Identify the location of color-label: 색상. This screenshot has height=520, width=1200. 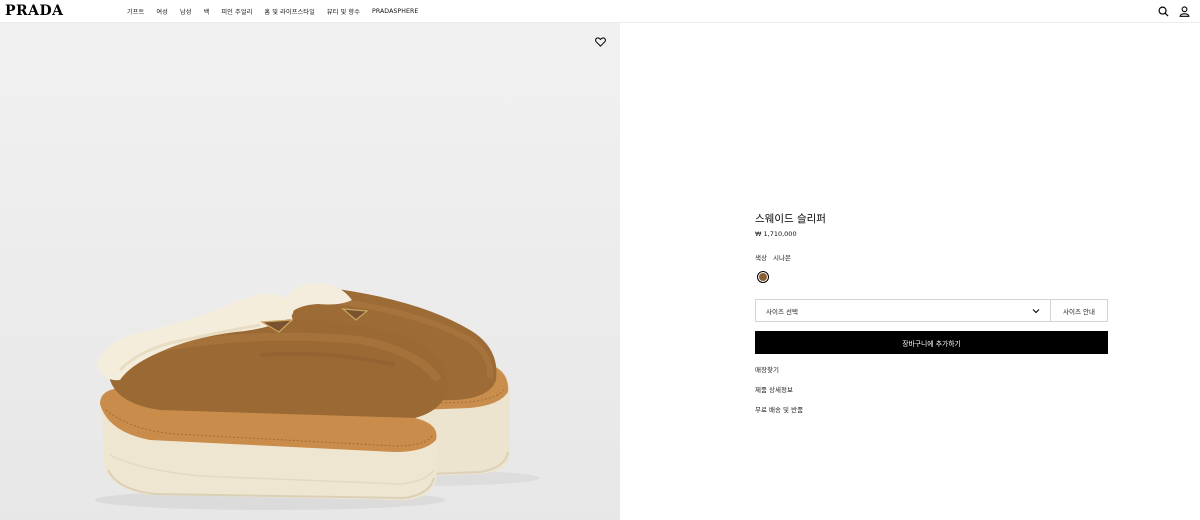
(761, 258).